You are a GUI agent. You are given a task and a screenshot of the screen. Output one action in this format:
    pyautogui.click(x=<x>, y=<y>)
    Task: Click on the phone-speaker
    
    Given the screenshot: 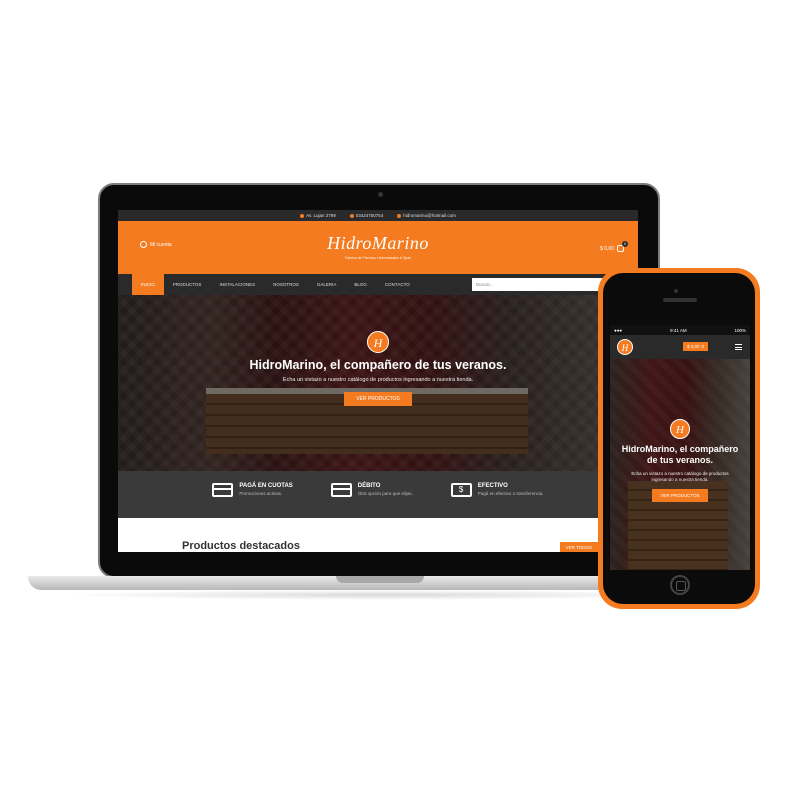 What is the action you would take?
    pyautogui.click(x=680, y=300)
    